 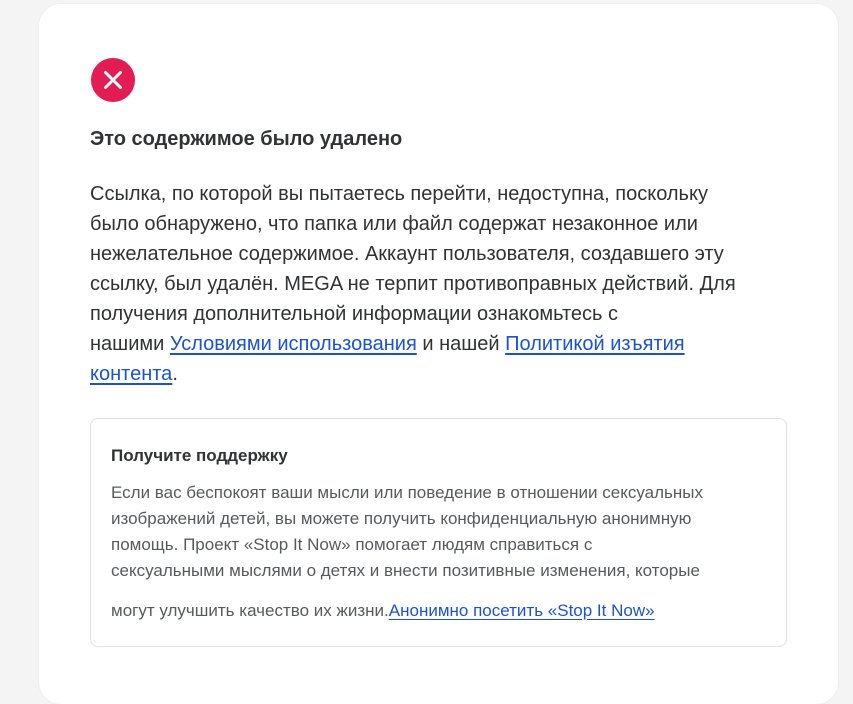 I want to click on takedown-policy-link-text: Политикой изъятия, so click(x=594, y=344).